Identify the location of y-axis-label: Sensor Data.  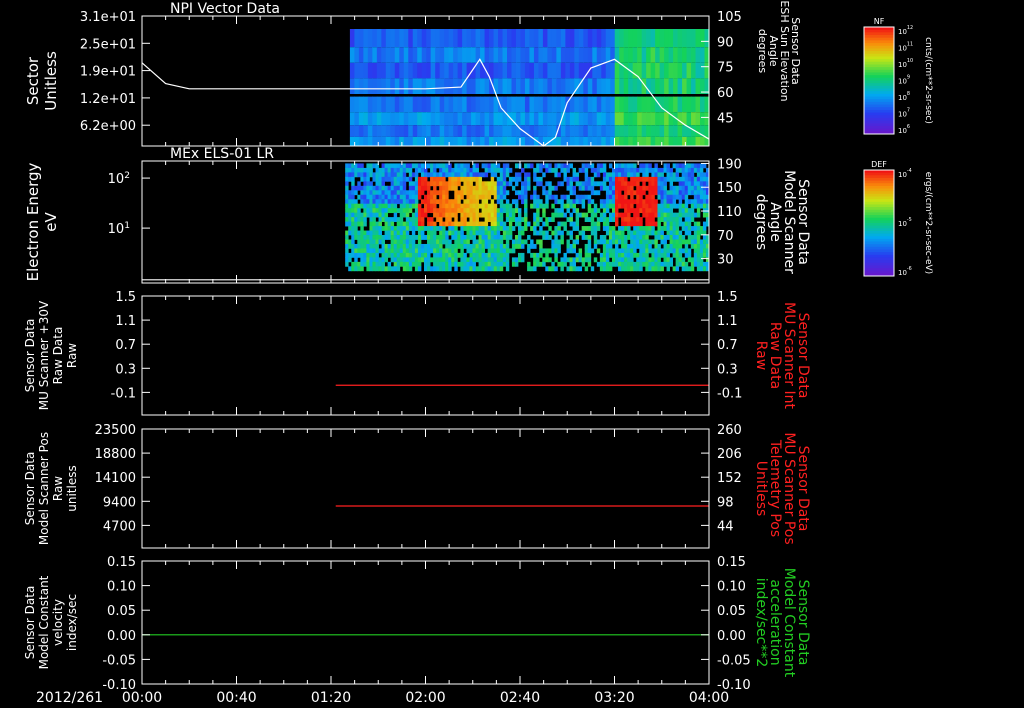
(30, 623).